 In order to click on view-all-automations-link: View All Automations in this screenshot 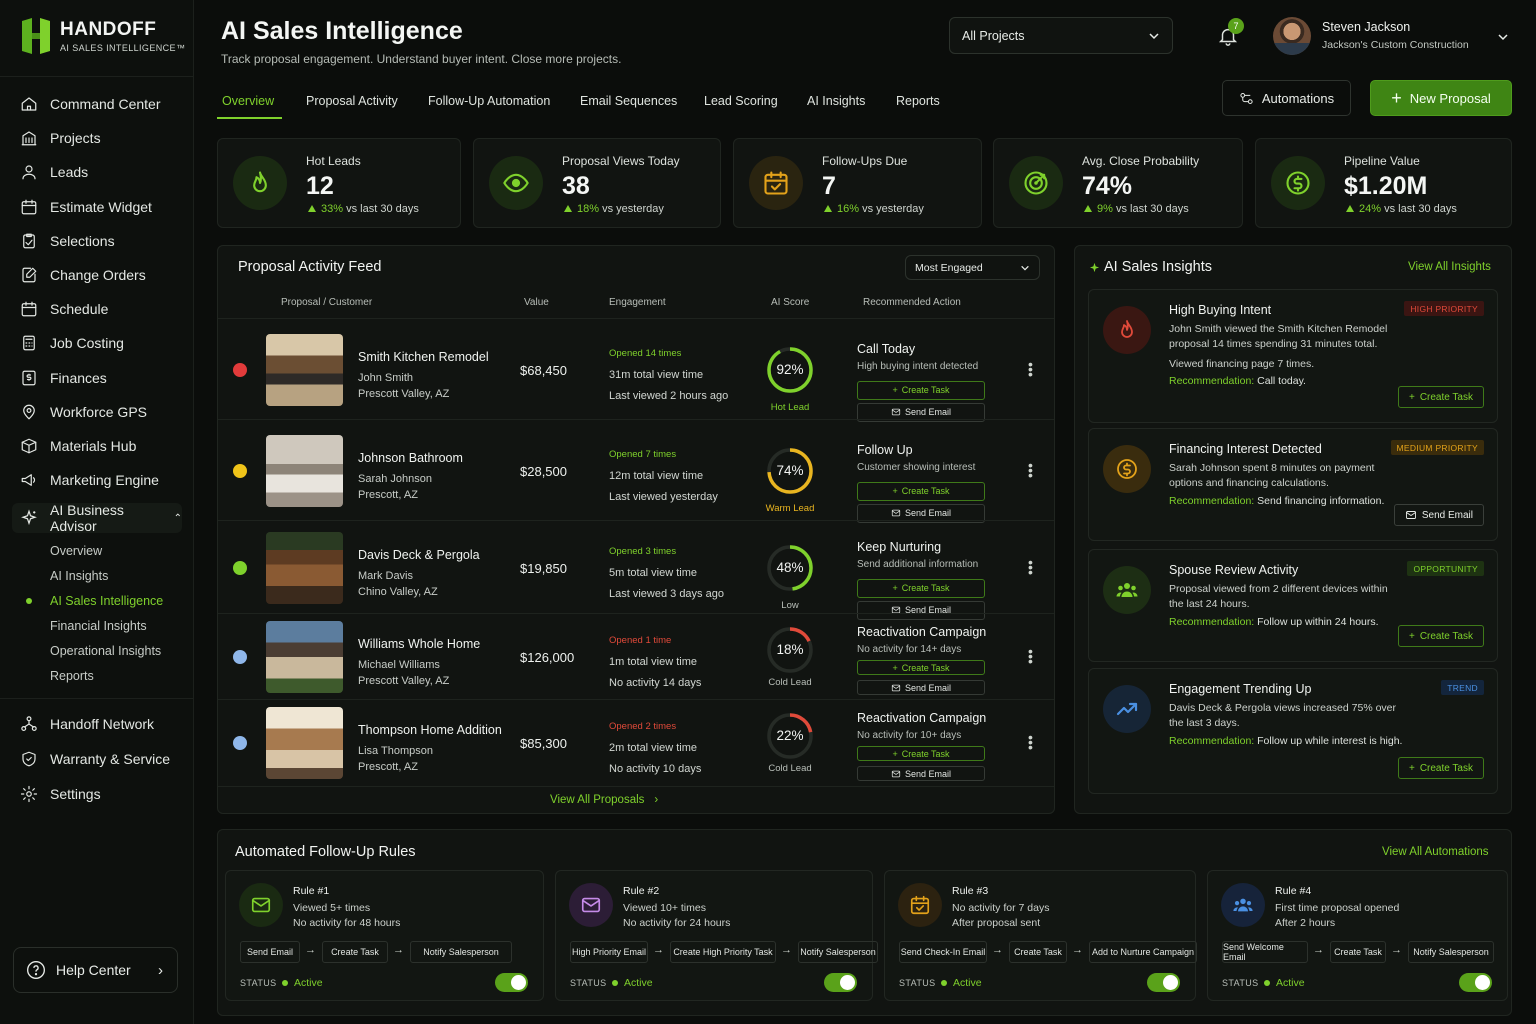, I will do `click(1435, 852)`.